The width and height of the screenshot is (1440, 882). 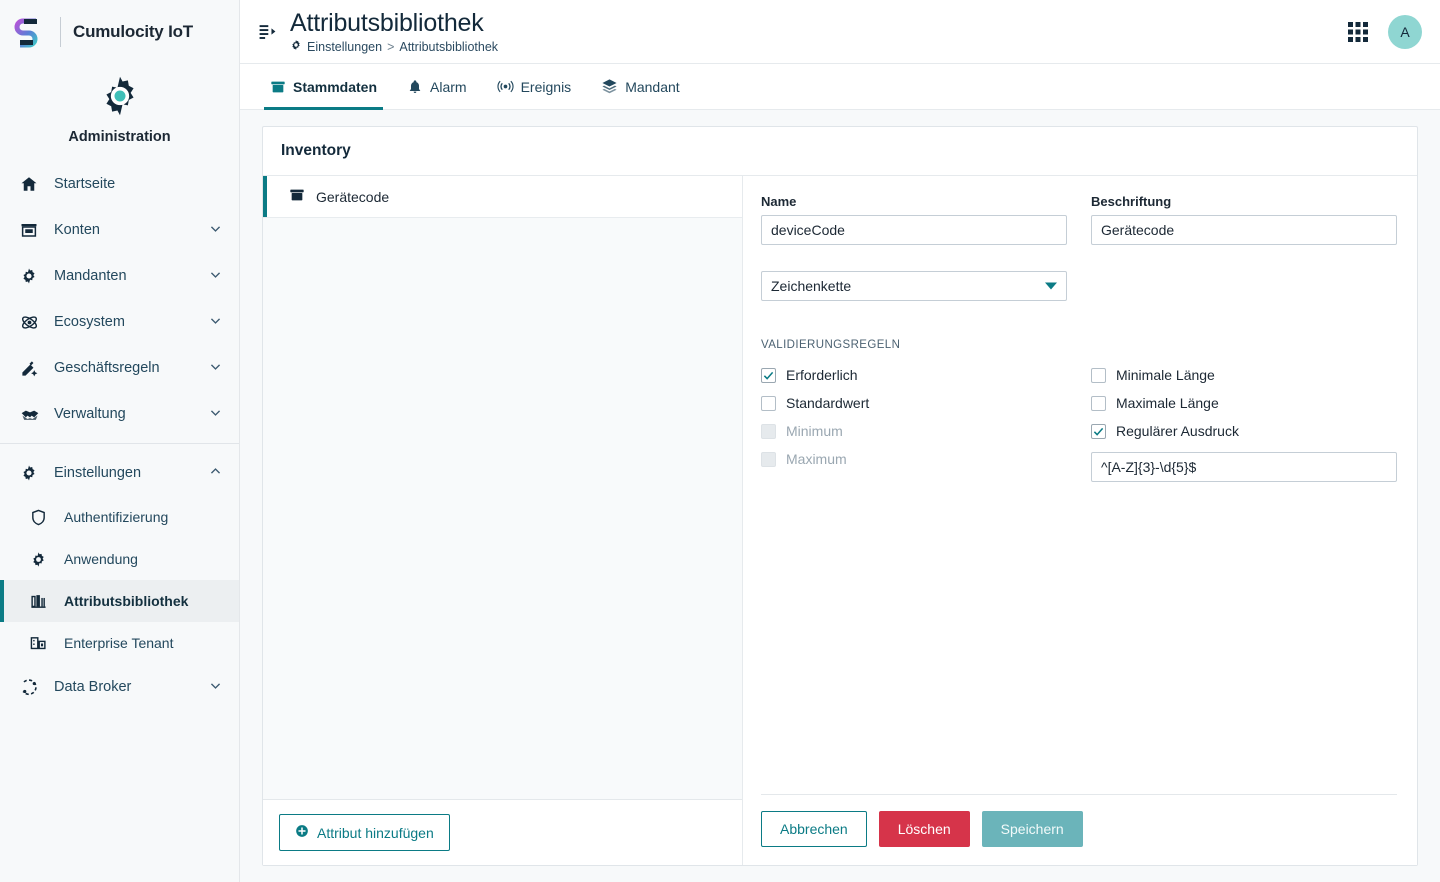 I want to click on sidebar-item-verwaltung: Verwaltung, so click(x=119, y=414).